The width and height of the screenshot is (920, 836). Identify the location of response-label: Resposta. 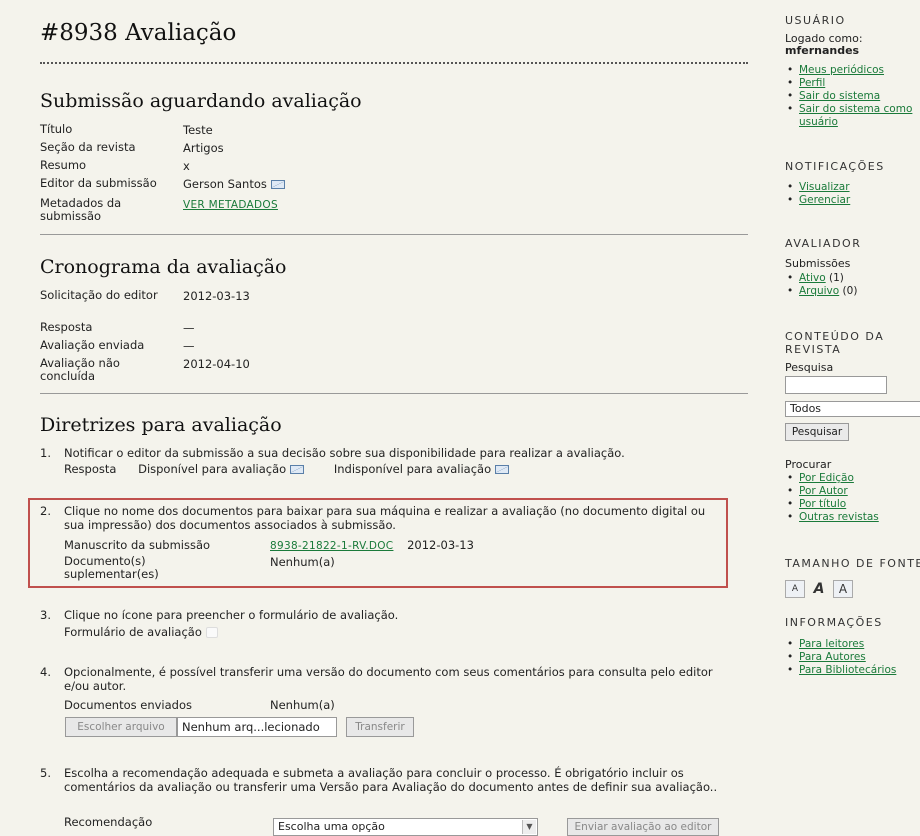
(90, 469).